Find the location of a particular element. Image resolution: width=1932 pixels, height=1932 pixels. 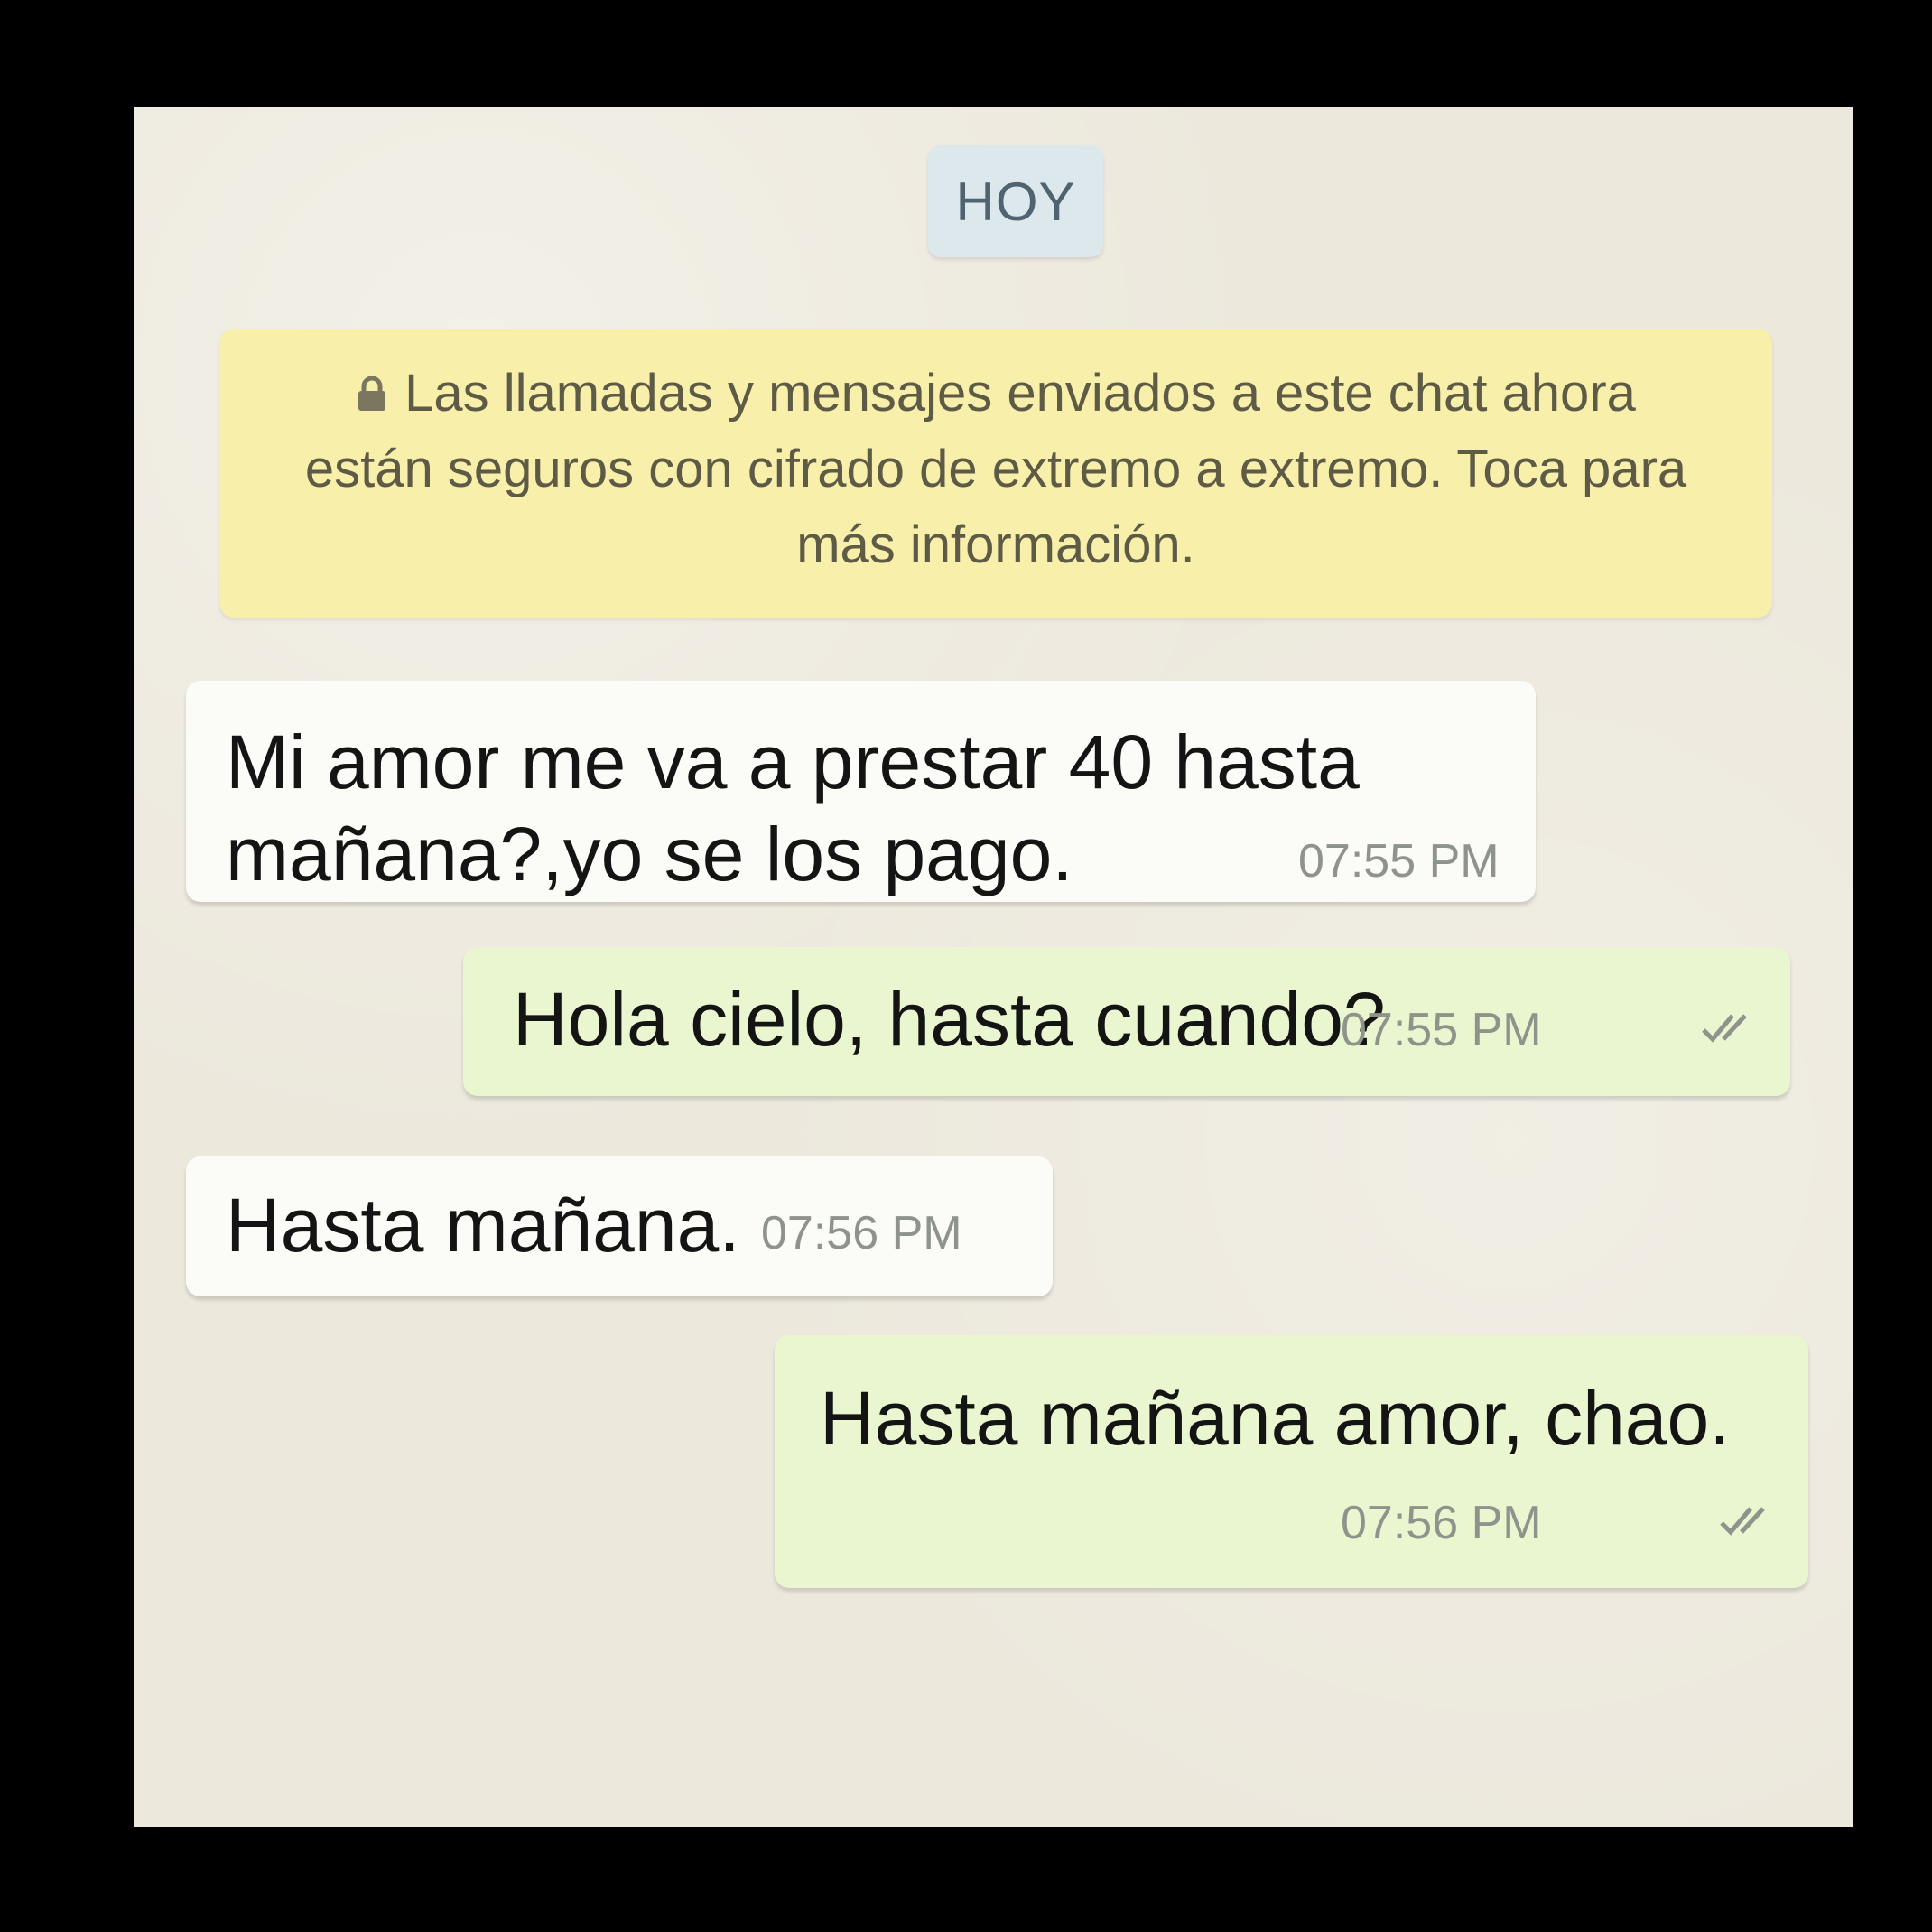

message-text: Hola cielo, hasta cuando? is located at coordinates (949, 1019).